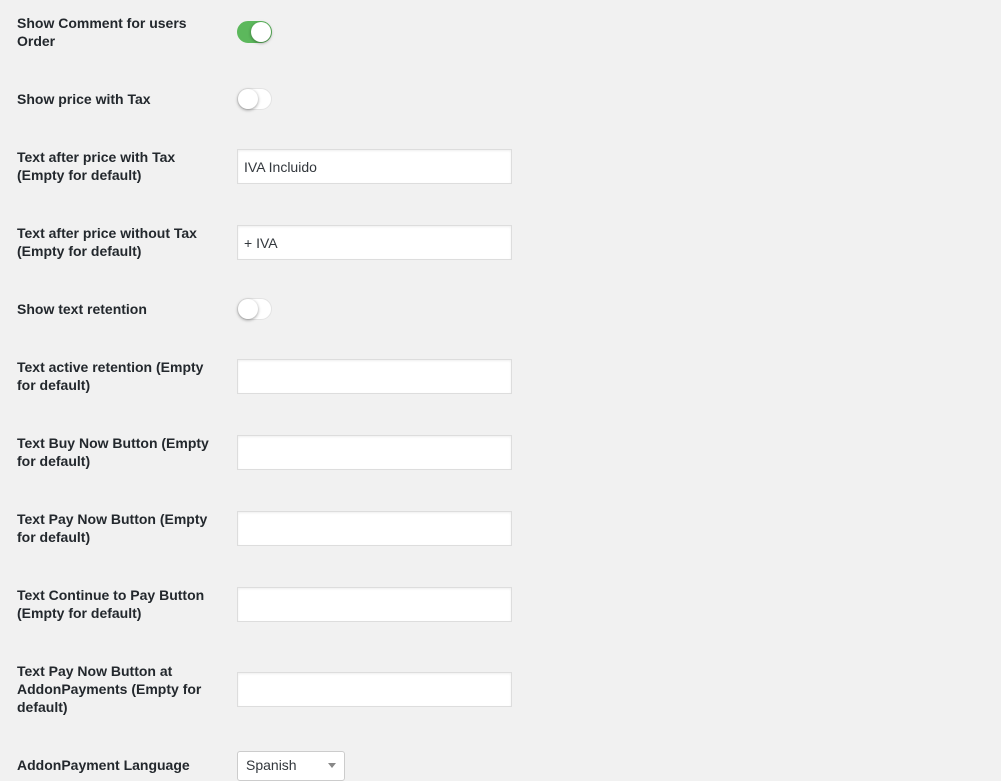 This screenshot has width=1001, height=781. I want to click on show-price-tax-toggle, so click(254, 99).